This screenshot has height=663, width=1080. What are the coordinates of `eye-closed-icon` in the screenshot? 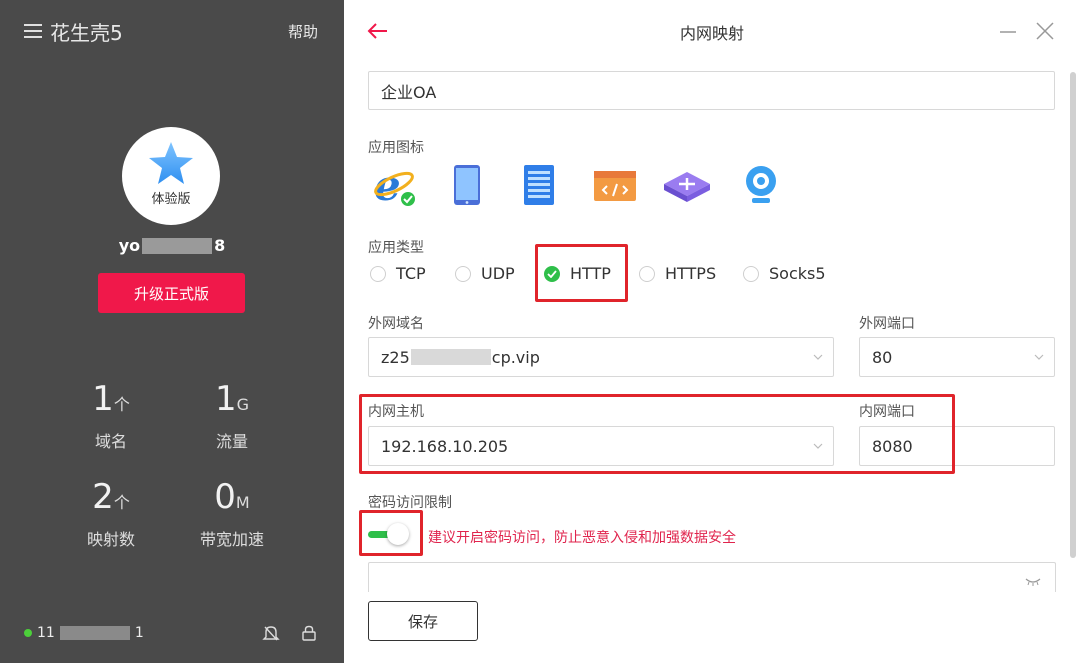 It's located at (1033, 582).